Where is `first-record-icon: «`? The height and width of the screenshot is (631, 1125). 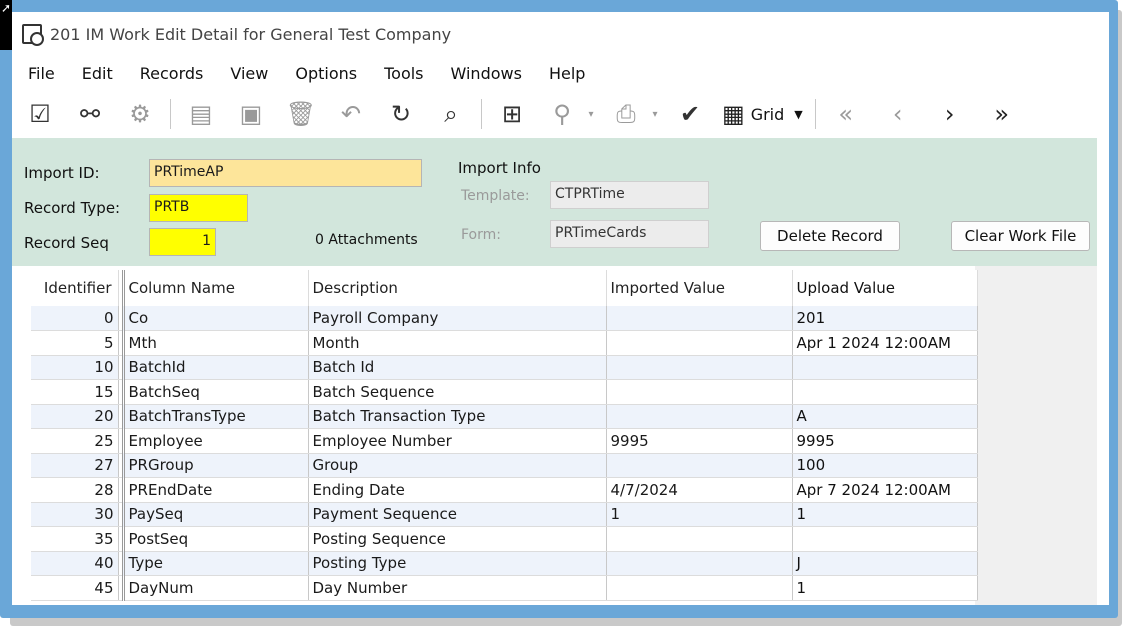
first-record-icon: « is located at coordinates (846, 114).